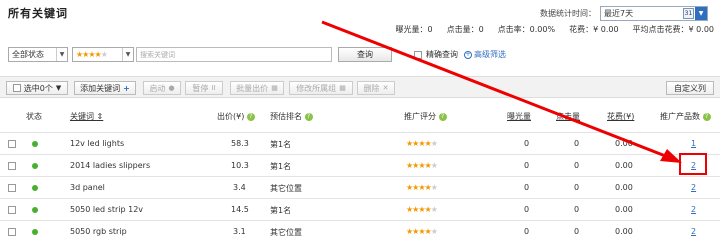 The width and height of the screenshot is (720, 246). What do you see at coordinates (171, 88) in the screenshot?
I see `play-circle-icon: ●` at bounding box center [171, 88].